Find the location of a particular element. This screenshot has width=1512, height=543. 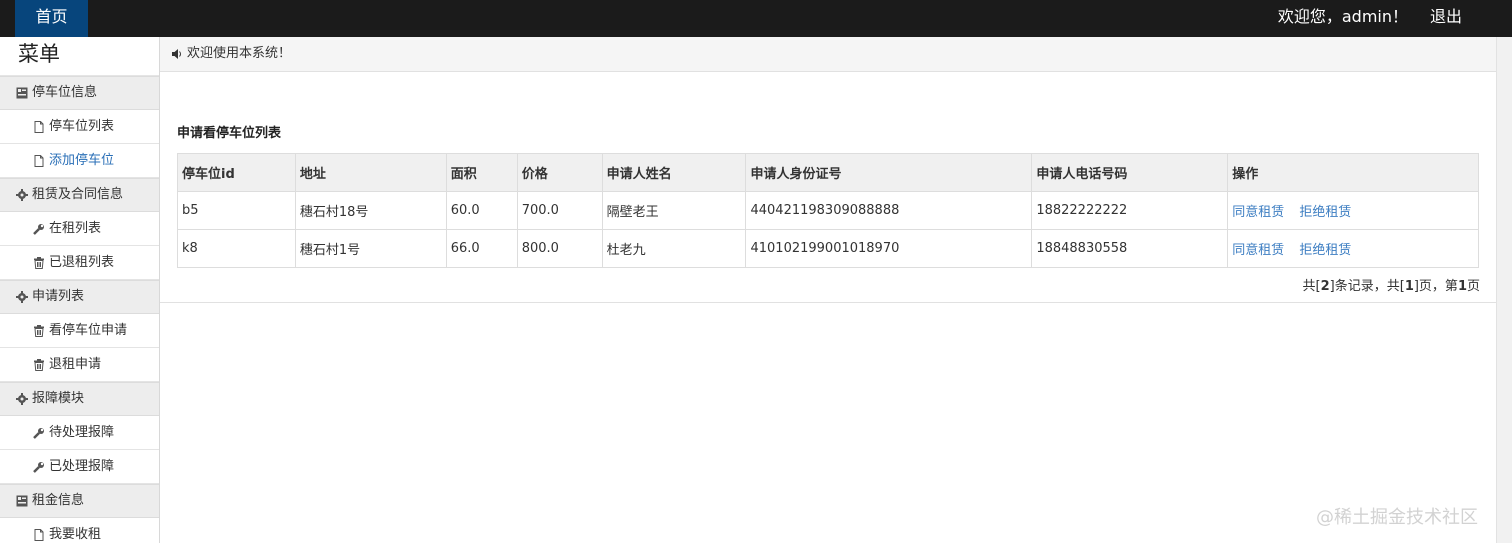

sidebar-group-applications: 申请列表 is located at coordinates (79, 297).